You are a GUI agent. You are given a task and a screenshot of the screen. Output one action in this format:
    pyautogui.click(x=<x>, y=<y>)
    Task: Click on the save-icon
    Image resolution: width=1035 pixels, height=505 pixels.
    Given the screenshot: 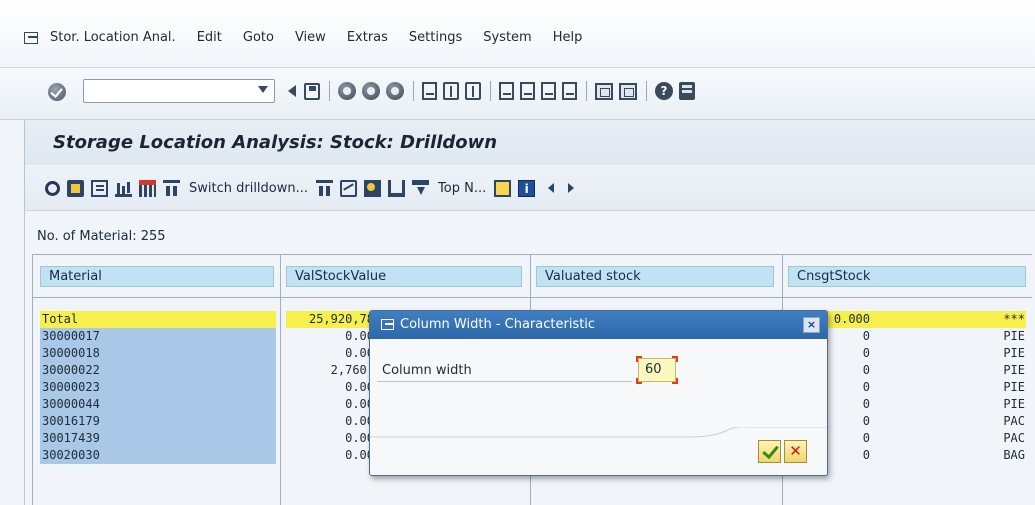 What is the action you would take?
    pyautogui.click(x=312, y=91)
    